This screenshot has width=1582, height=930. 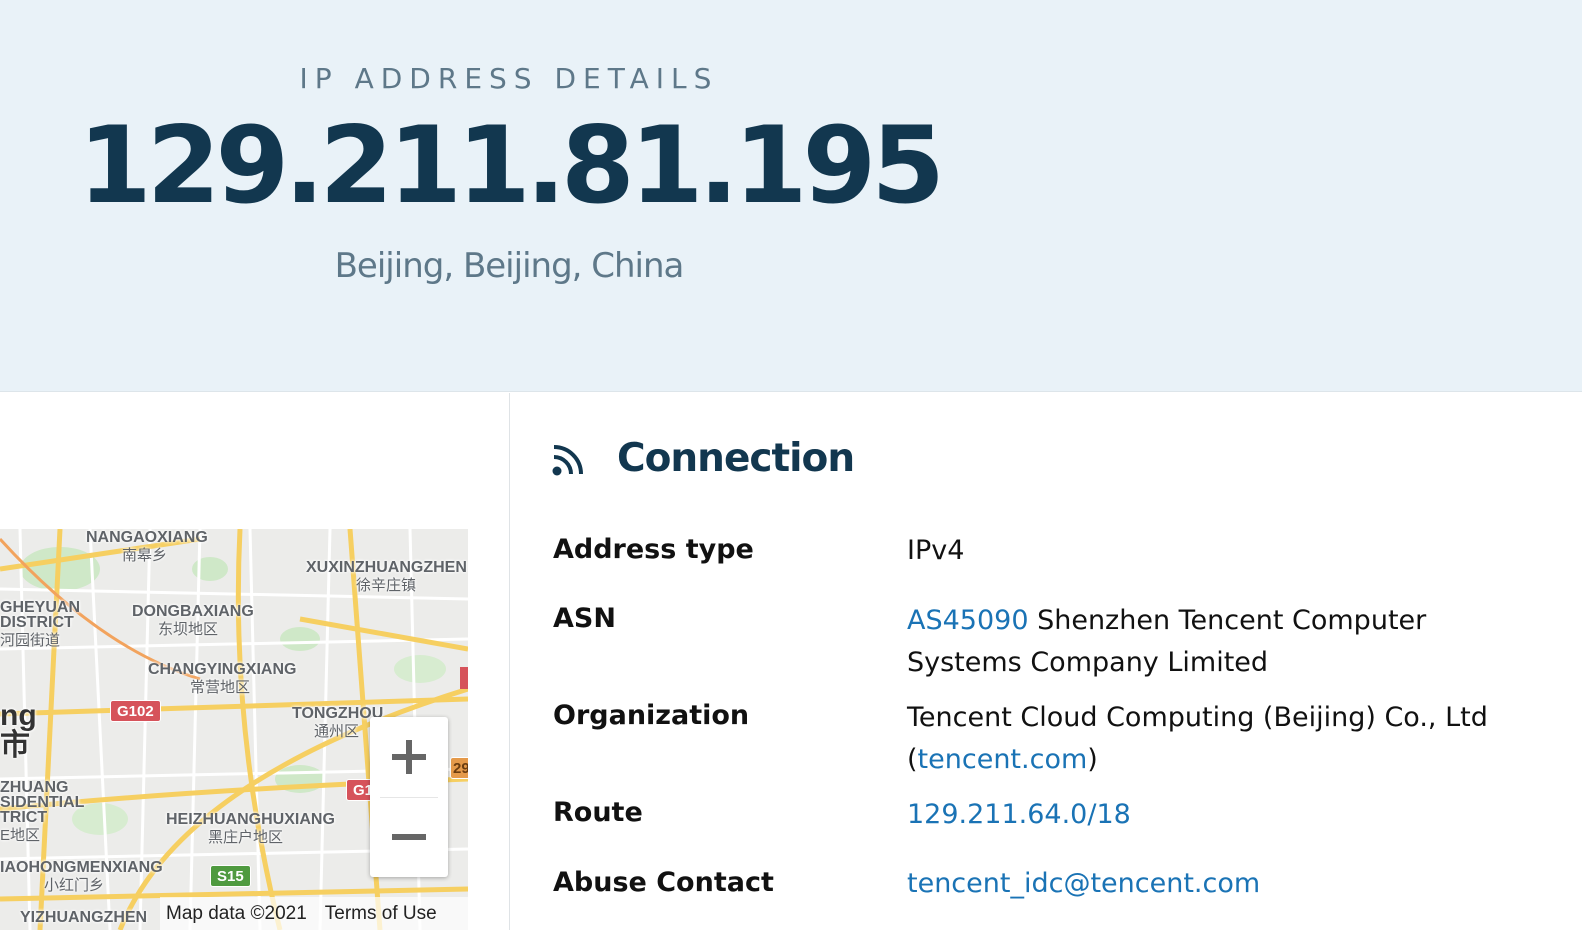 I want to click on map-label-changyingxiang: CHANGYINGXIANG 常营地区, so click(x=222, y=678).